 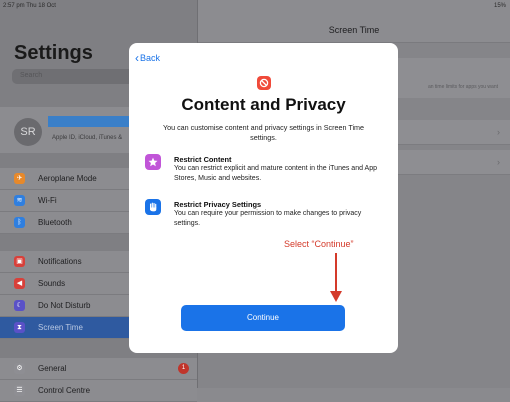 What do you see at coordinates (19, 222) in the screenshot?
I see `bluetooth-icon: ᛒ` at bounding box center [19, 222].